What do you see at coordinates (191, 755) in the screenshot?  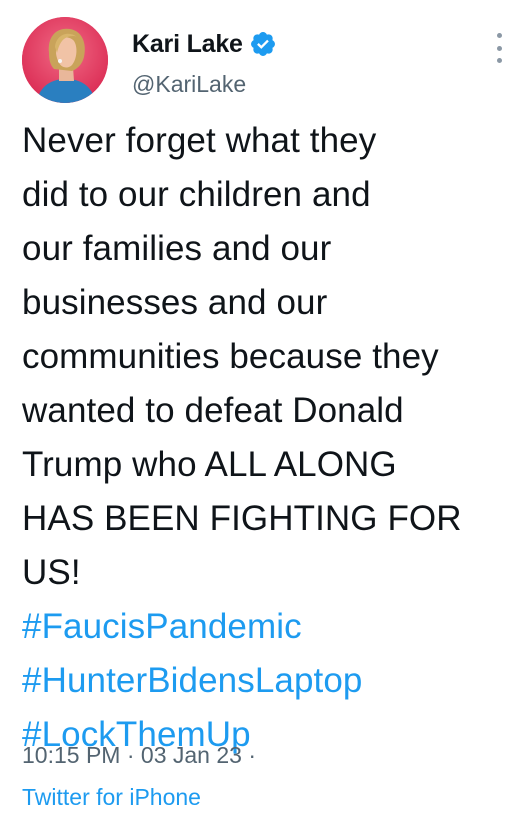 I see `tweet-date: 03 Jan 23` at bounding box center [191, 755].